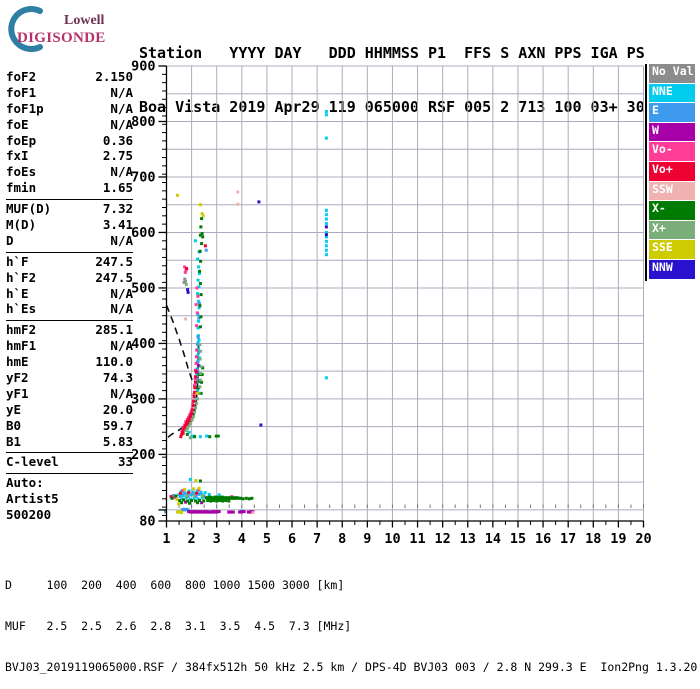 The width and height of the screenshot is (700, 689). I want to click on param-row: yF2 74.3, so click(69, 378).